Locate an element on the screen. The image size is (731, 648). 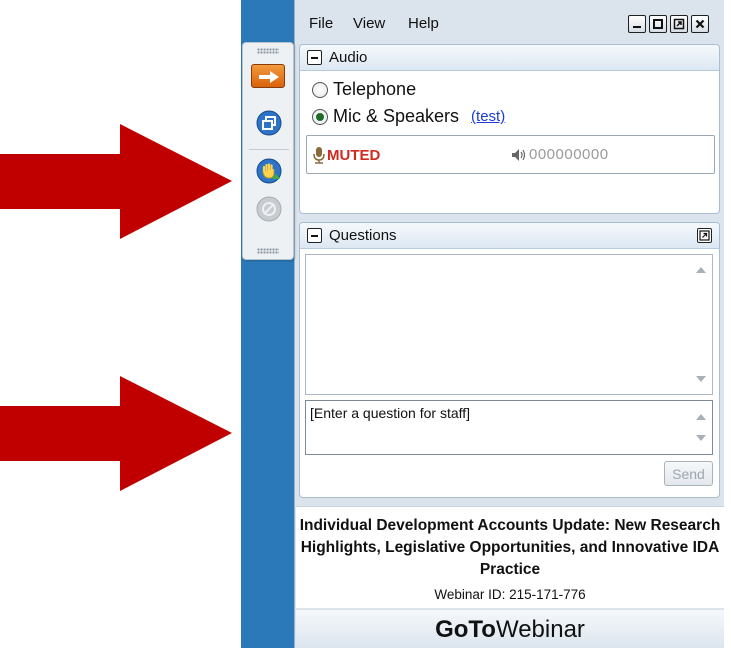
footer: GoToWebinar is located at coordinates (510, 629).